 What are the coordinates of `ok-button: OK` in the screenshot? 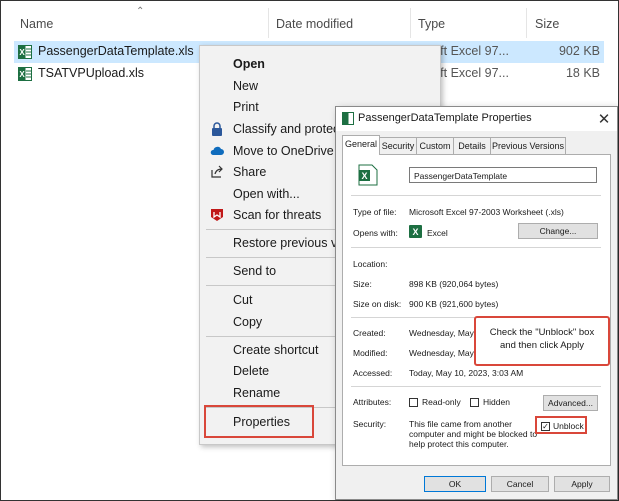 It's located at (455, 484).